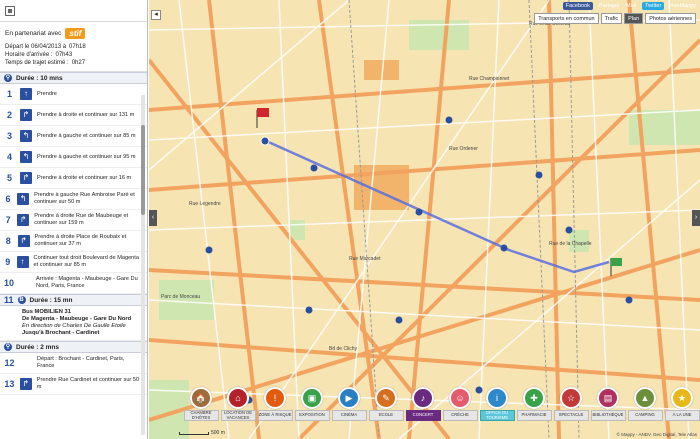  What do you see at coordinates (460, 415) in the screenshot?
I see `category-label: CRÈCHE` at bounding box center [460, 415].